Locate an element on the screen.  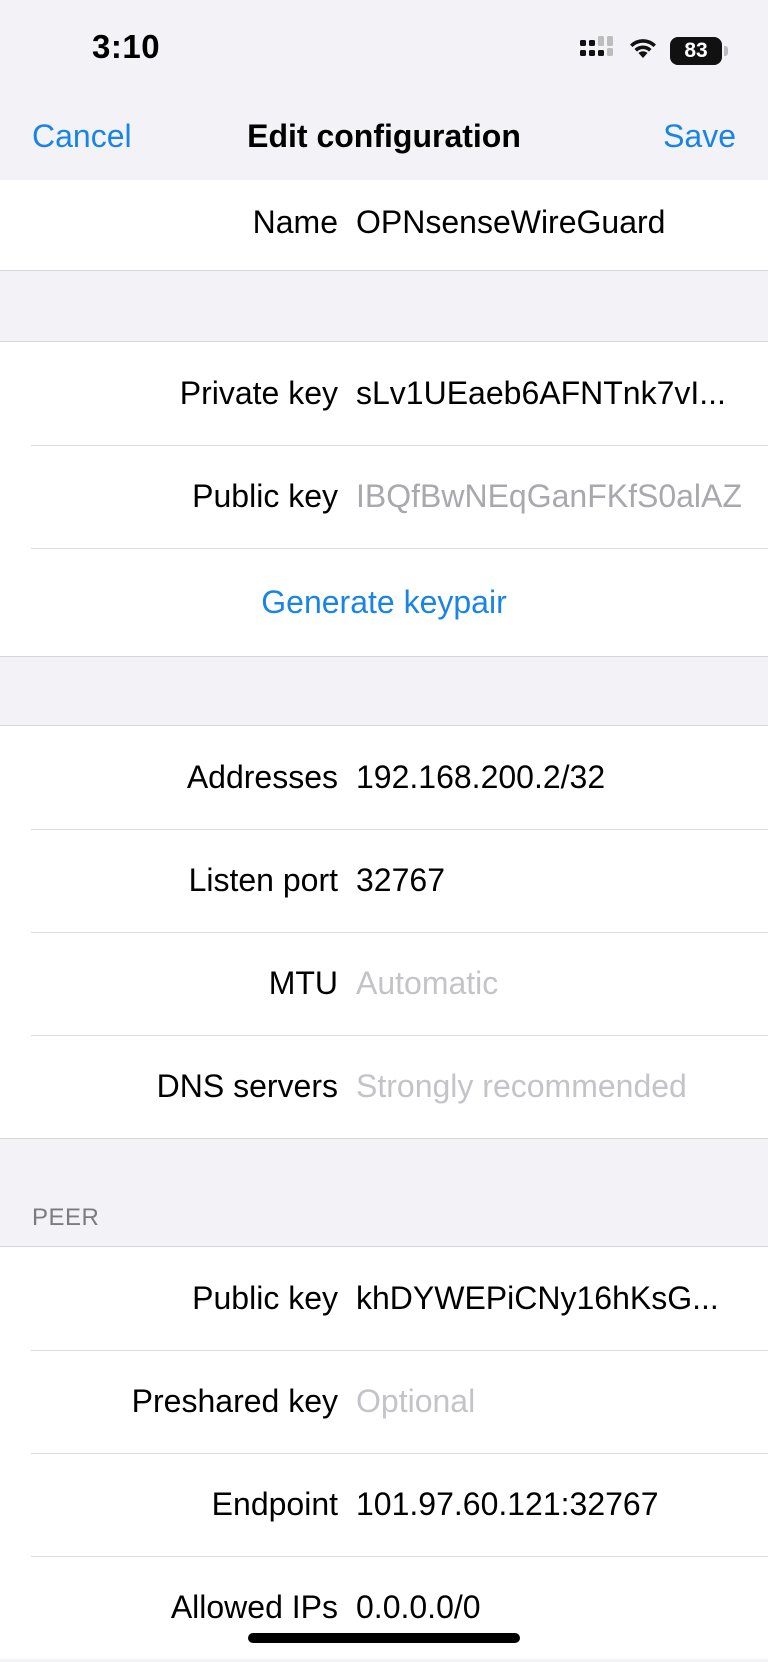
name-section: Name OPNsenseWireGuard is located at coordinates (384, 225).